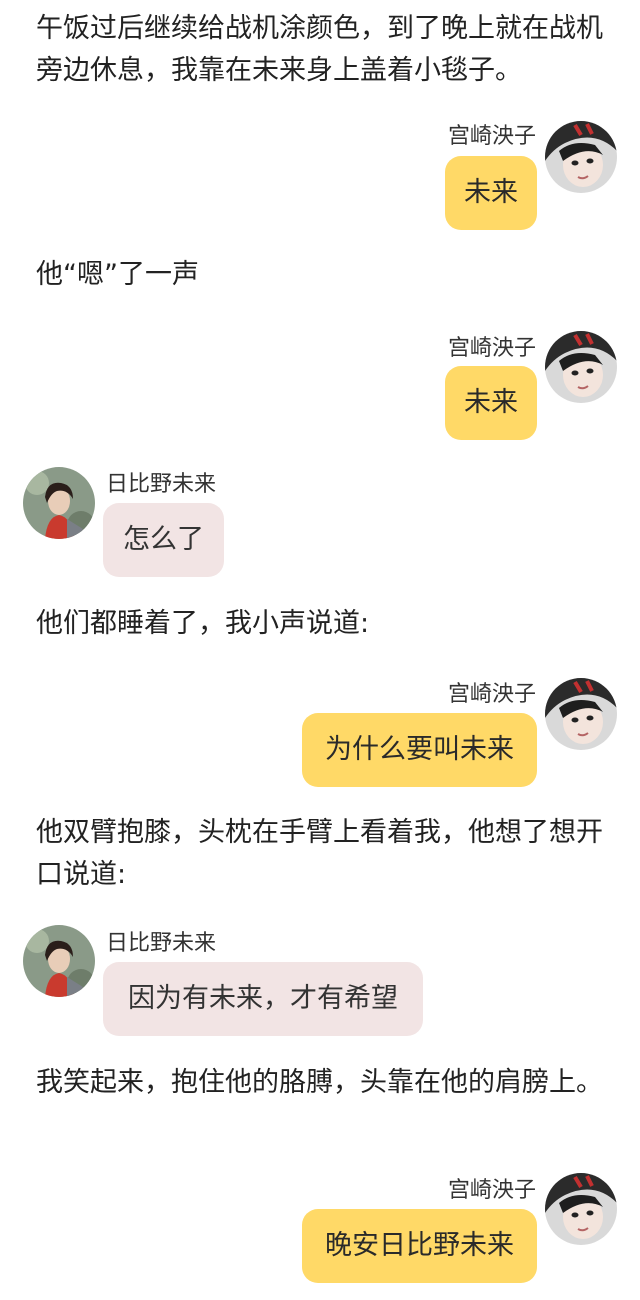  I want to click on chat-bubble-left: 因为有未来，才有希望, so click(263, 999).